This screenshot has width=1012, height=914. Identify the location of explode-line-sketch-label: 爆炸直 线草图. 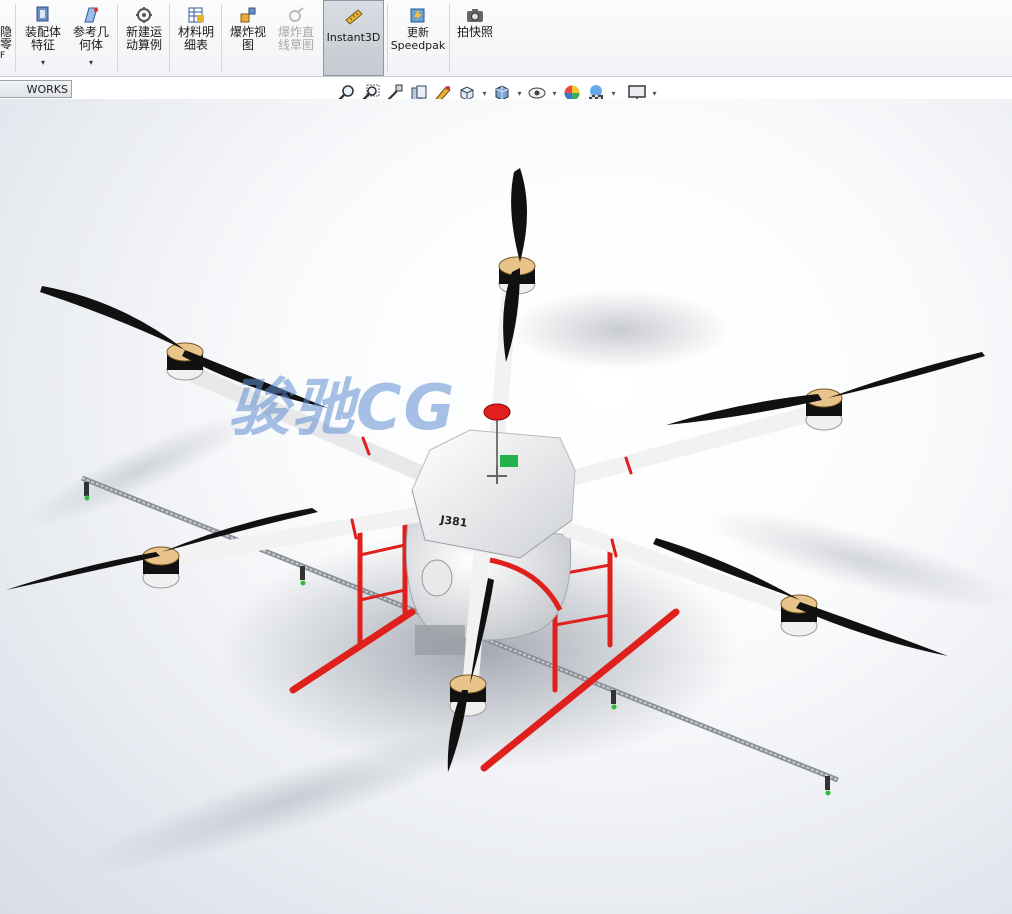
(295, 38).